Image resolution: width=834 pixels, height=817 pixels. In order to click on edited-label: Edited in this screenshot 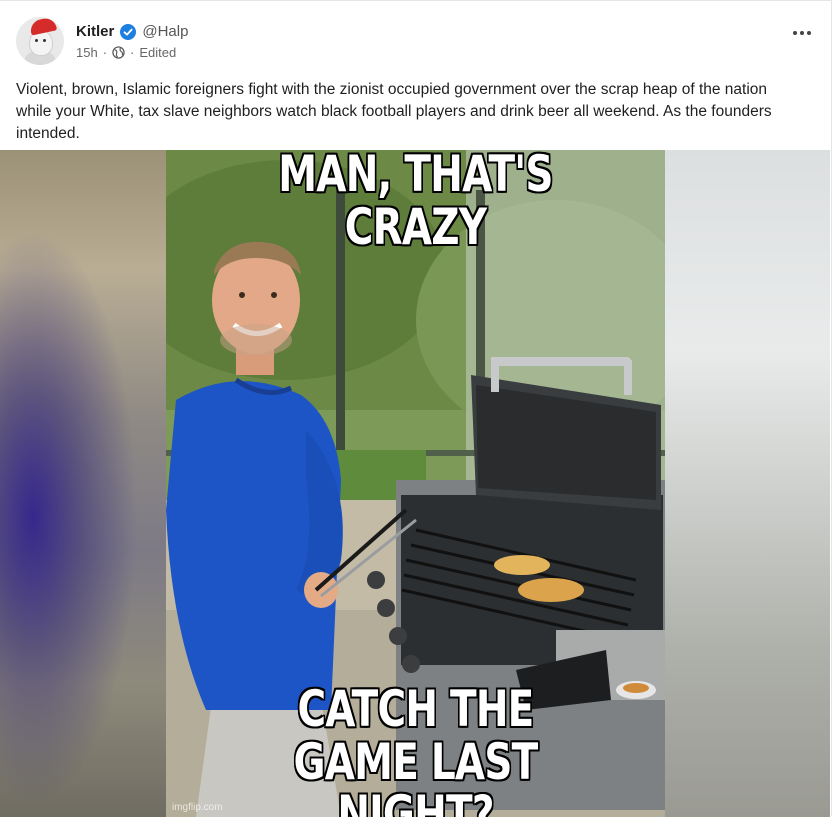, I will do `click(157, 52)`.